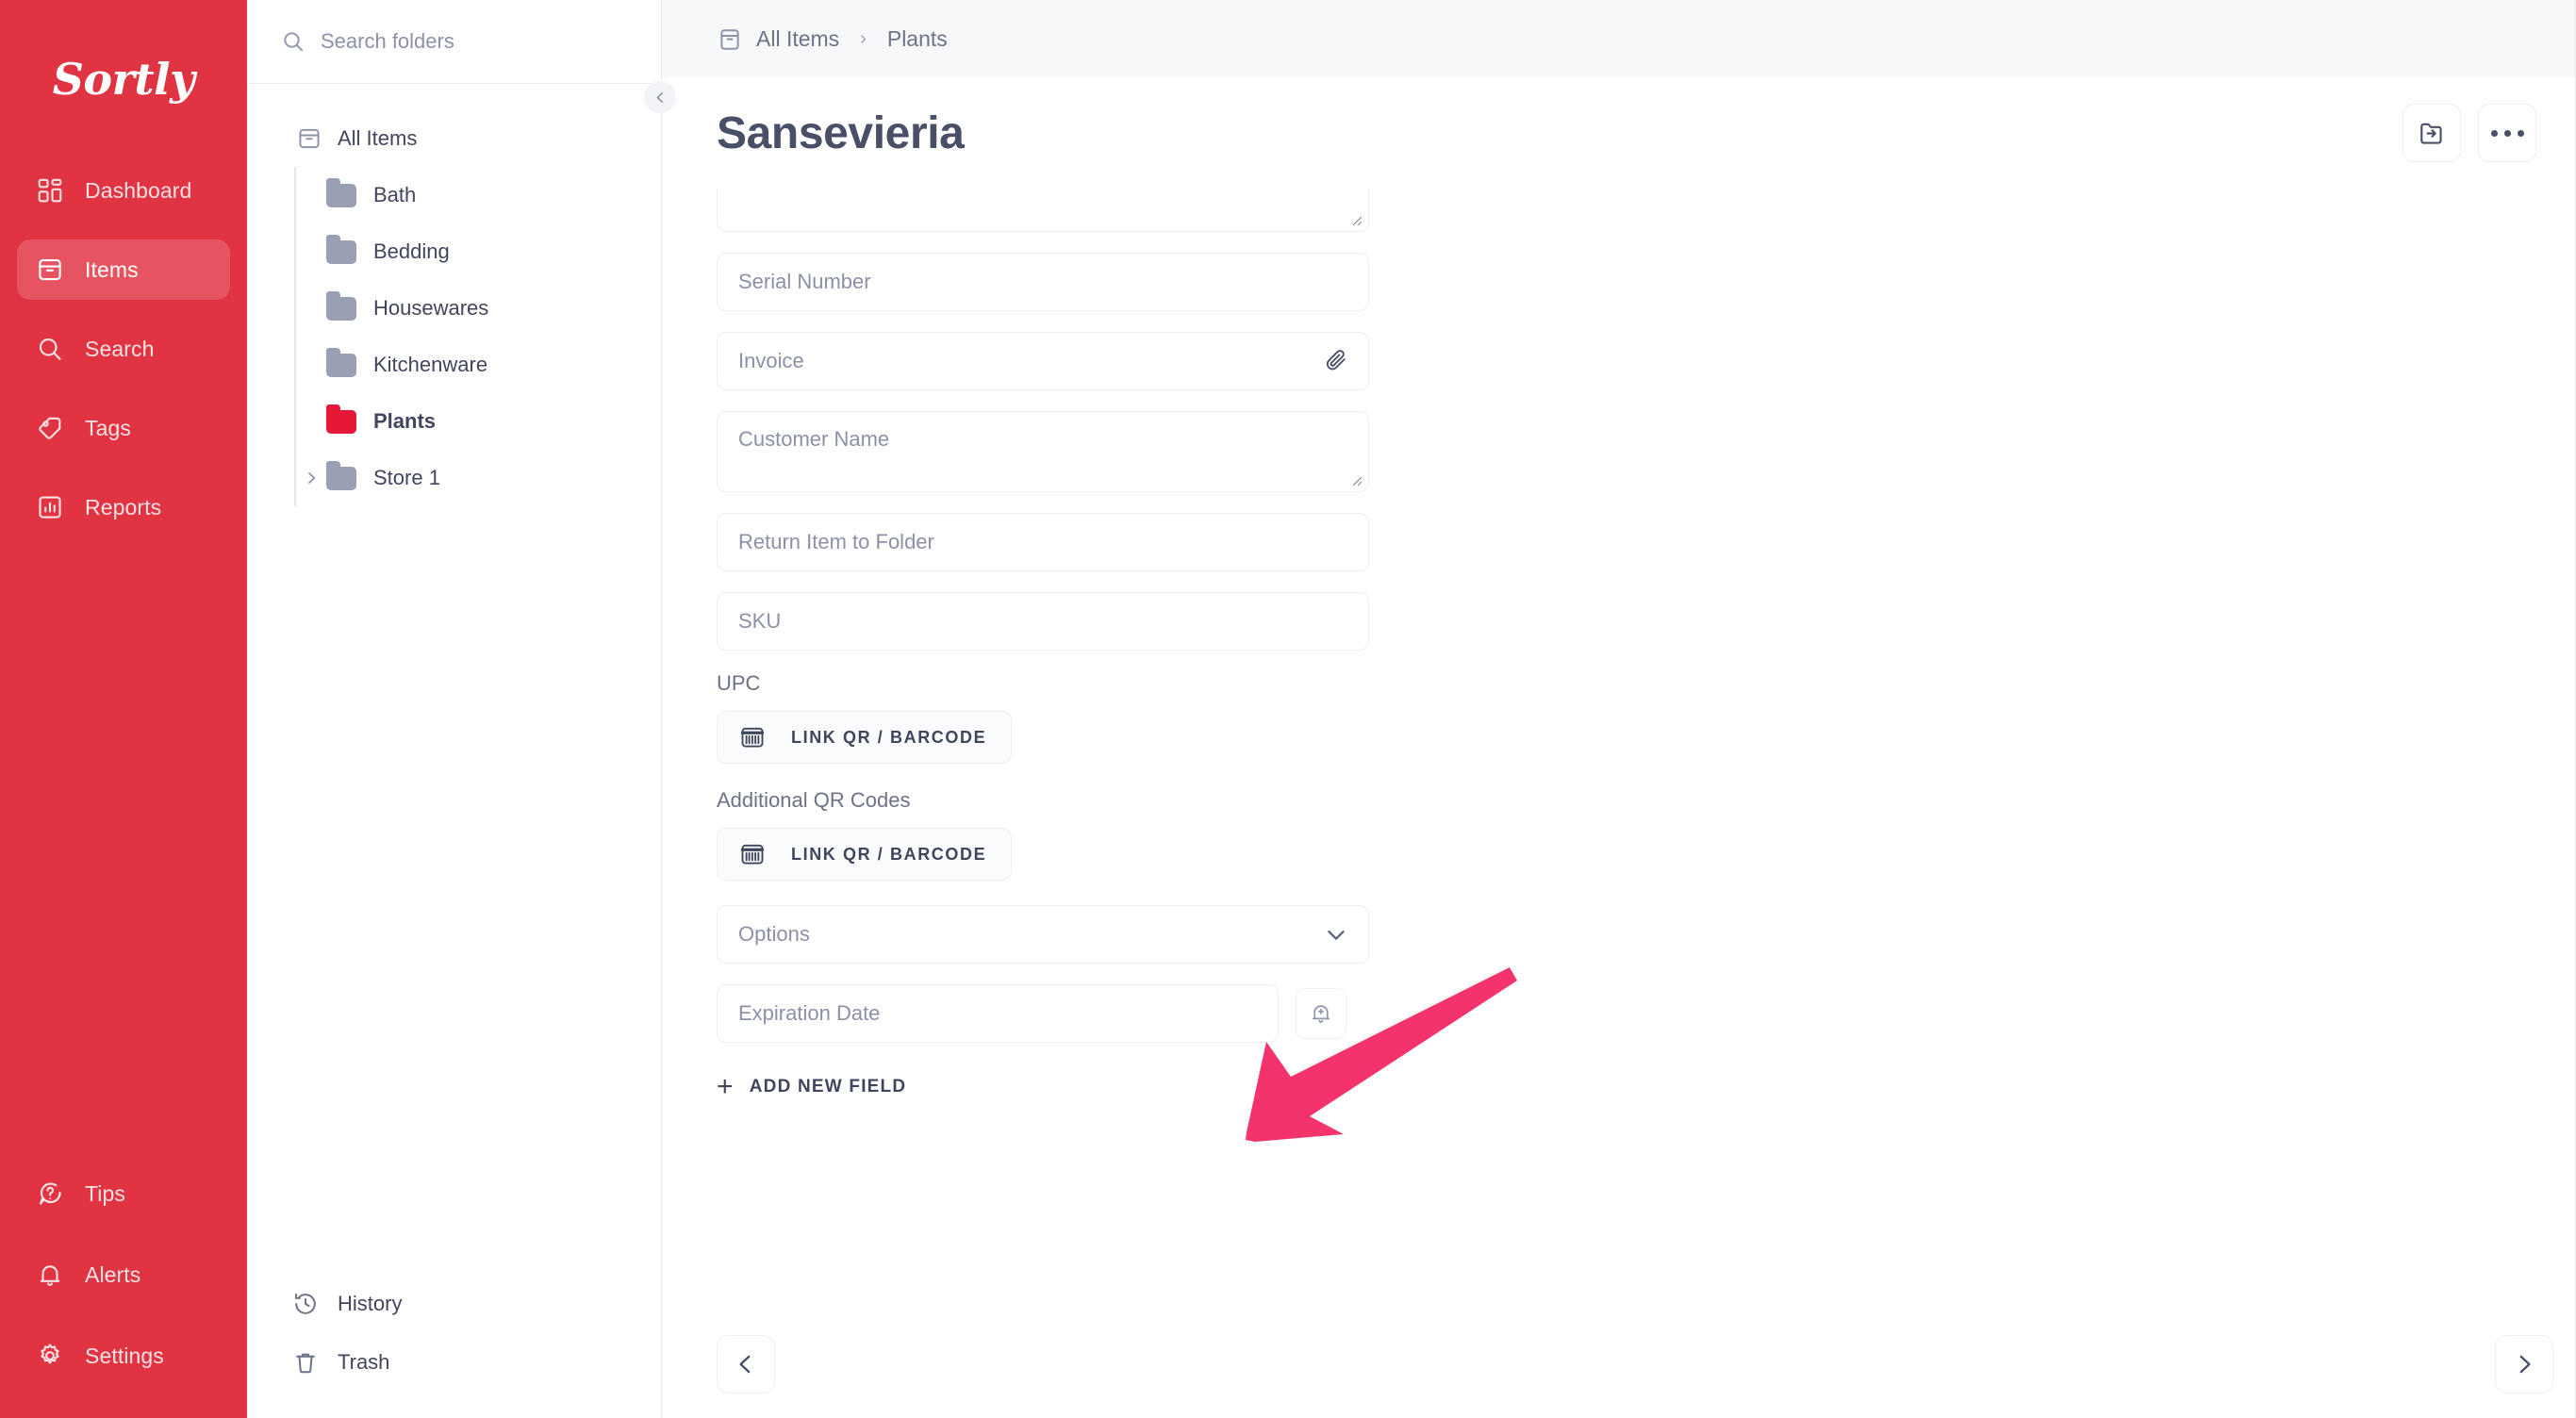  What do you see at coordinates (828, 1086) in the screenshot?
I see `add-new-field-label: ADD NEW FIELD` at bounding box center [828, 1086].